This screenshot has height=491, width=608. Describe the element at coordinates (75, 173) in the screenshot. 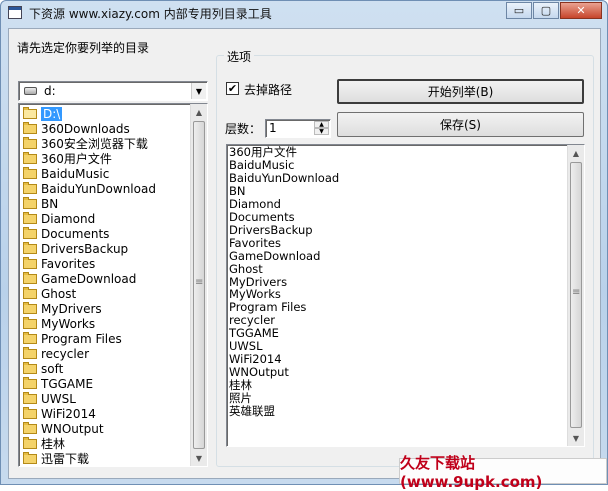

I see `directory-item-label: BaiduMusic` at that location.